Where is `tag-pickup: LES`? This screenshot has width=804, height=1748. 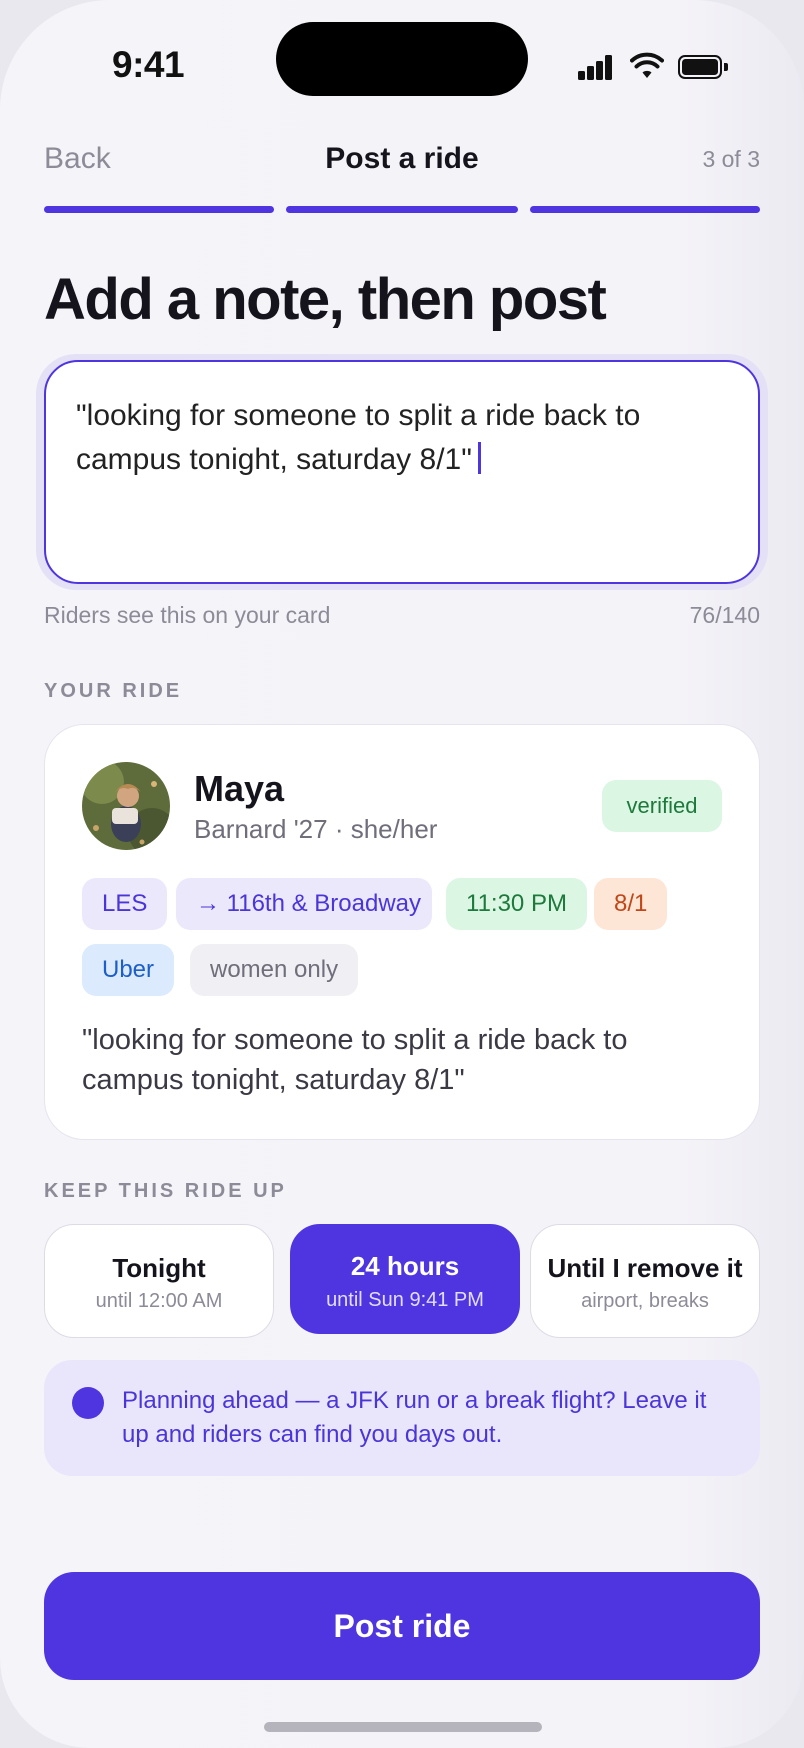
tag-pickup: LES is located at coordinates (125, 904).